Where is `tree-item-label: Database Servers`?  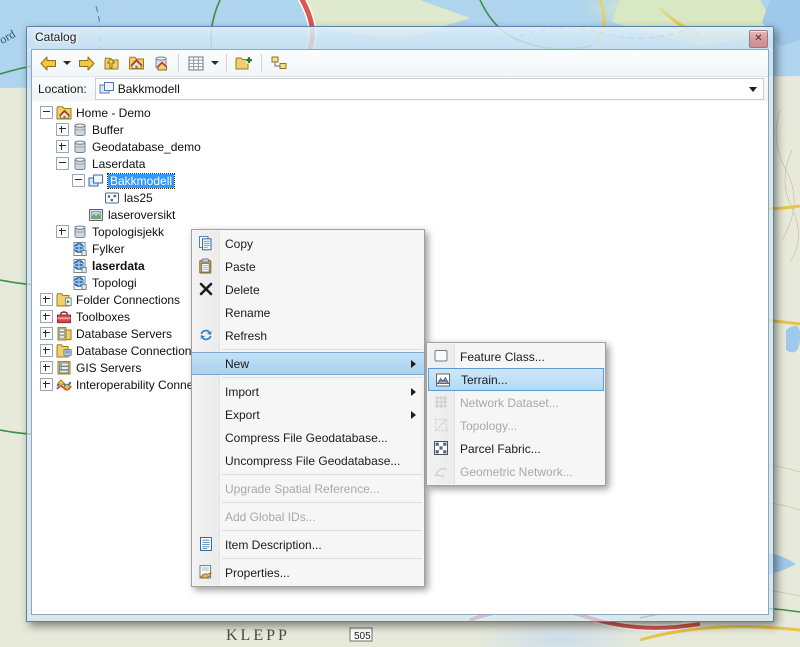 tree-item-label: Database Servers is located at coordinates (124, 333).